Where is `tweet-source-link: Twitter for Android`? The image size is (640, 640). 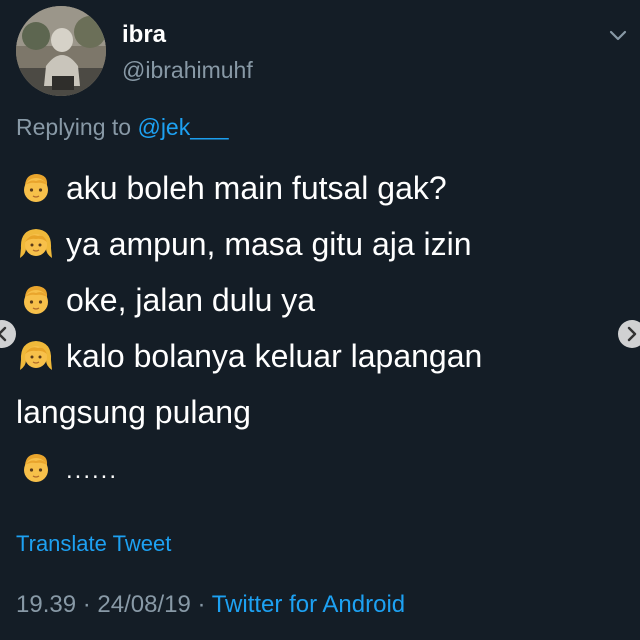 tweet-source-link: Twitter for Android is located at coordinates (308, 604).